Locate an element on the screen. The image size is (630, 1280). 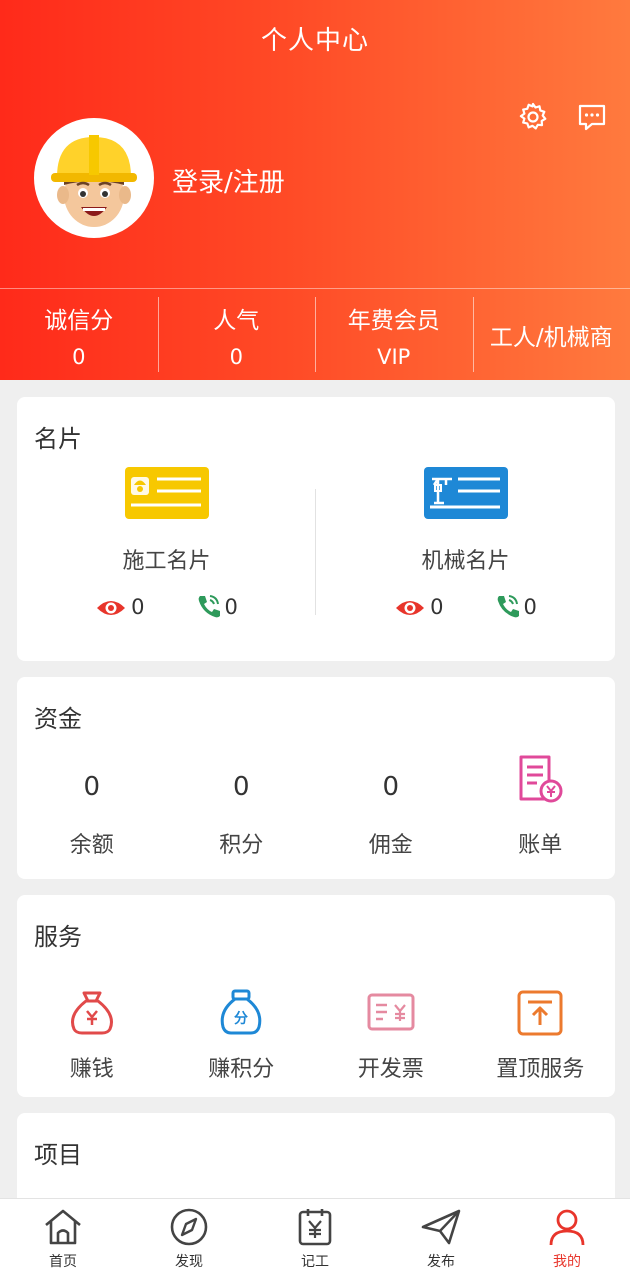
stat-credit: 诚信分 0 is located at coordinates (79, 334).